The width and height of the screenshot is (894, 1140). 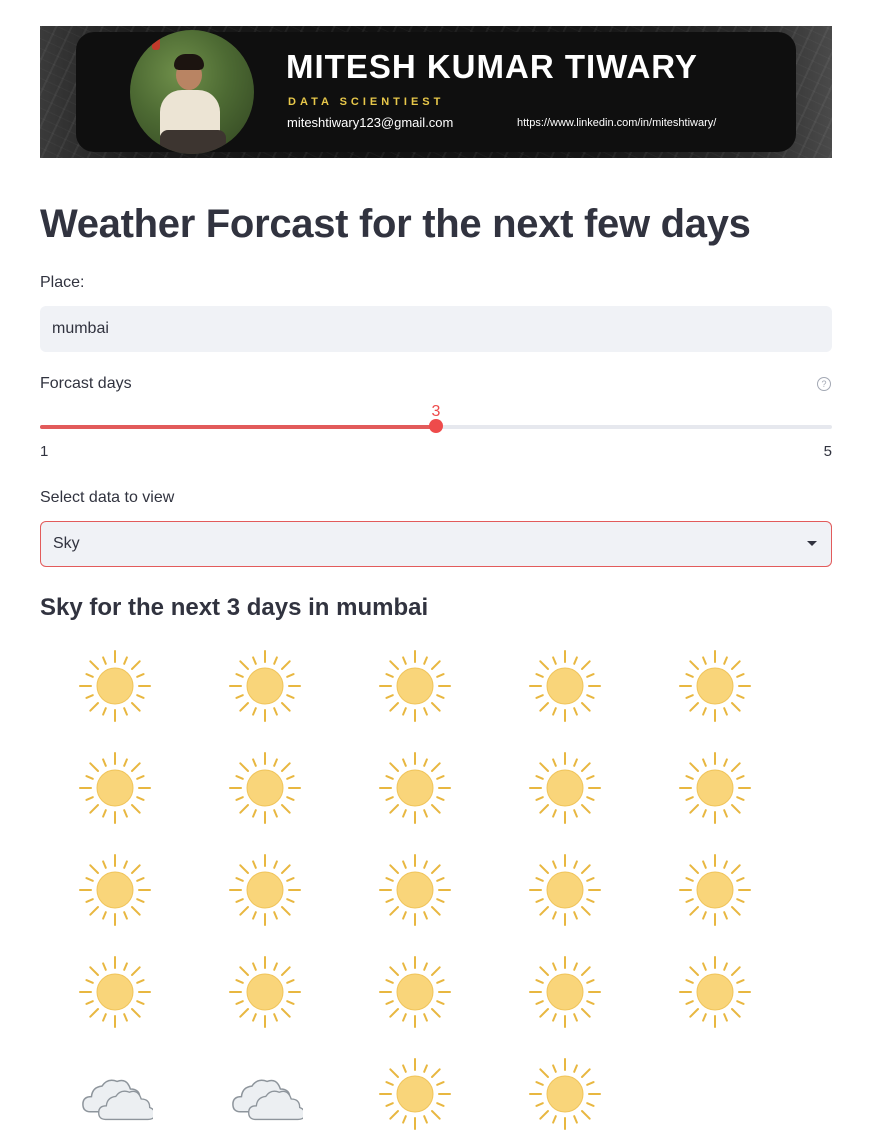 What do you see at coordinates (370, 122) in the screenshot?
I see `banner-email: miteshtiwary123@gmail.com` at bounding box center [370, 122].